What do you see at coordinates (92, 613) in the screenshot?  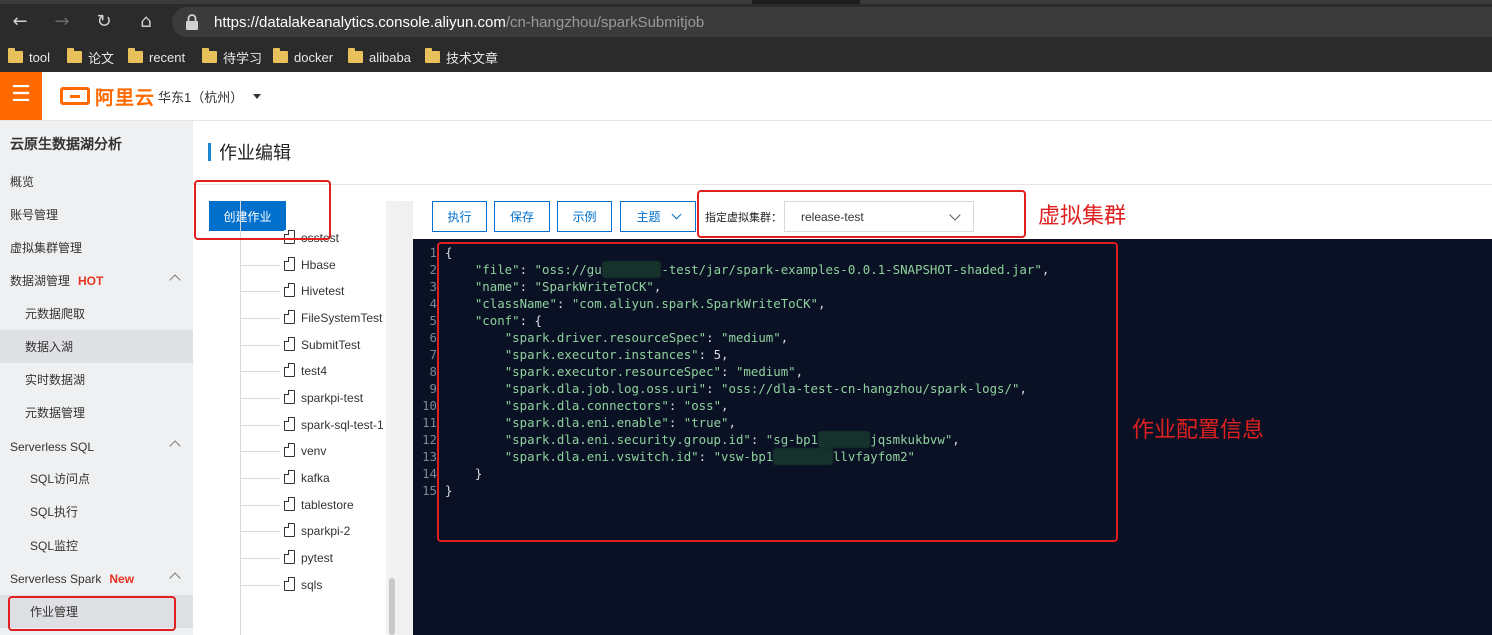 I see `annotation-job-manage-box` at bounding box center [92, 613].